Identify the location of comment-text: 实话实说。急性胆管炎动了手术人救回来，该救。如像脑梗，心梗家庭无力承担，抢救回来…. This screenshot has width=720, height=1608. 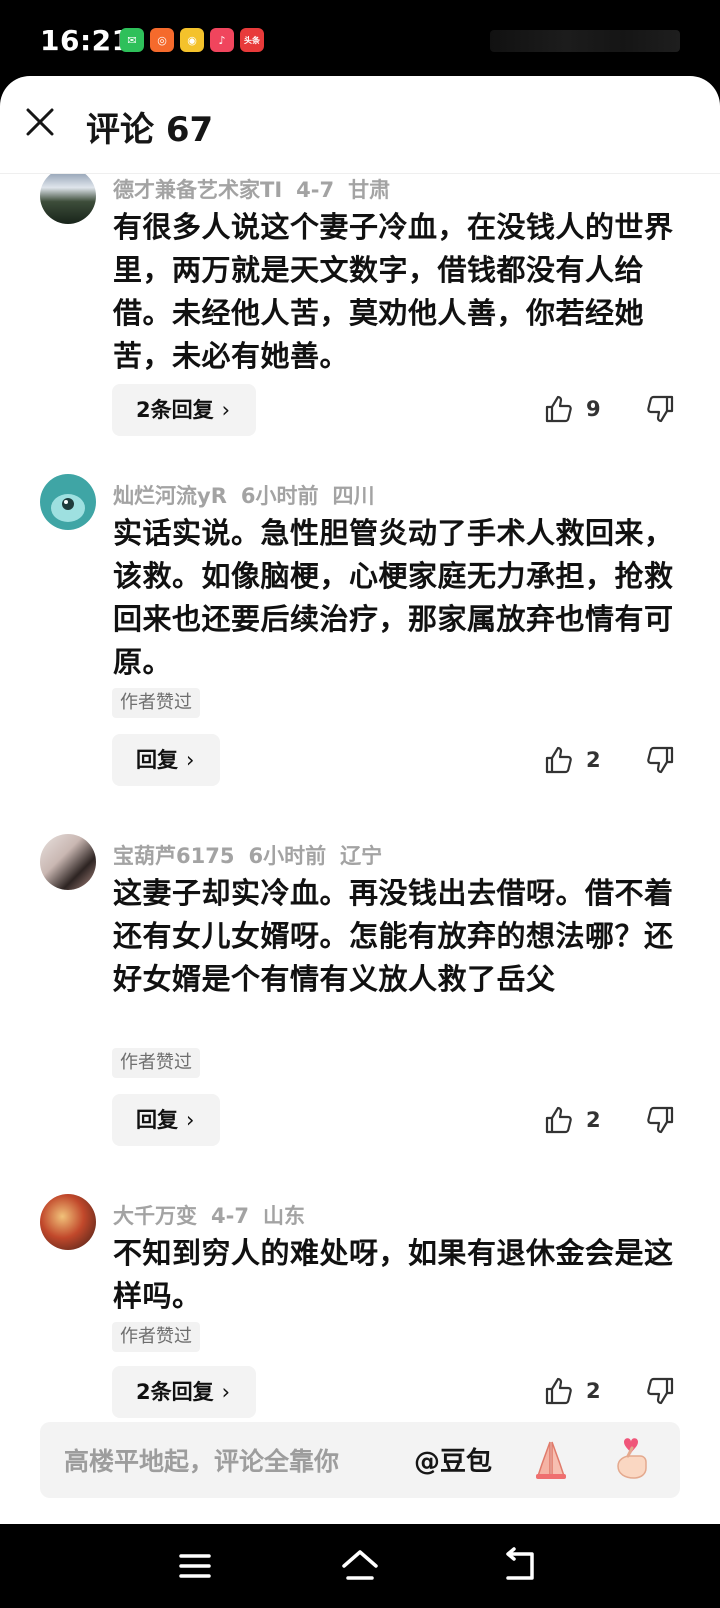
(393, 597).